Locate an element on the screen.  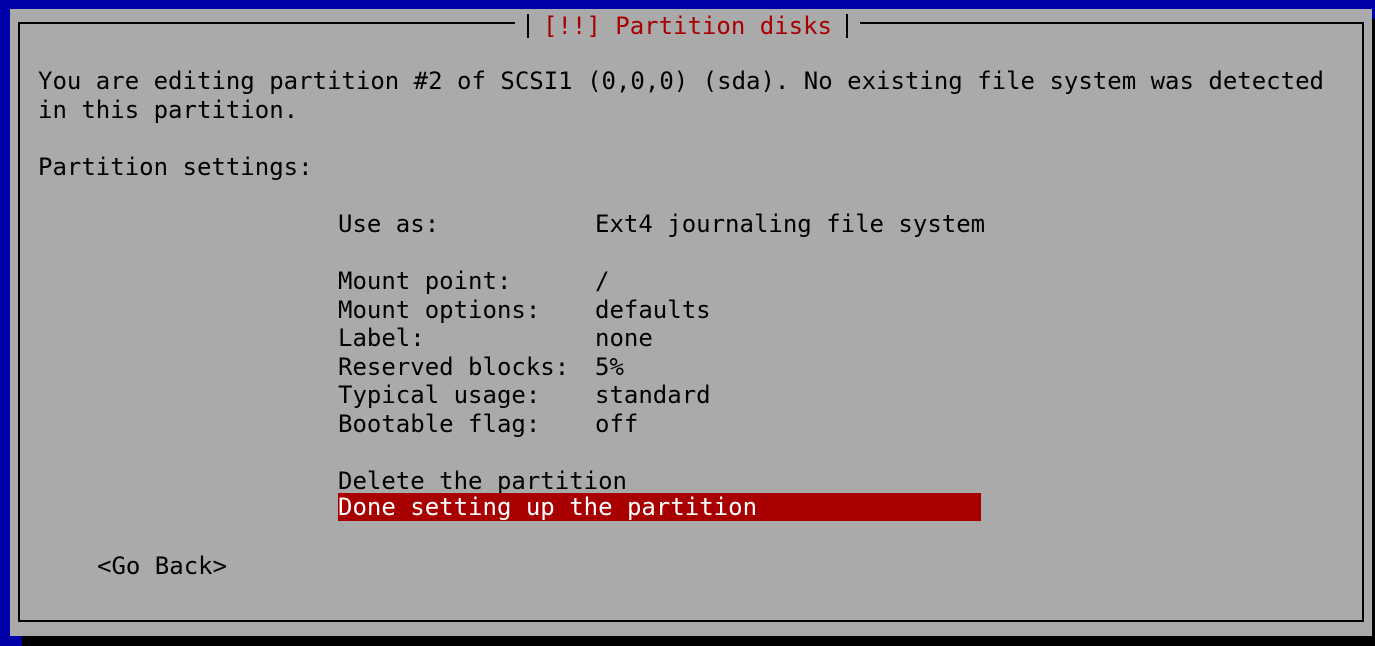
done-partition-option: Done setting up the partition is located at coordinates (659, 507).